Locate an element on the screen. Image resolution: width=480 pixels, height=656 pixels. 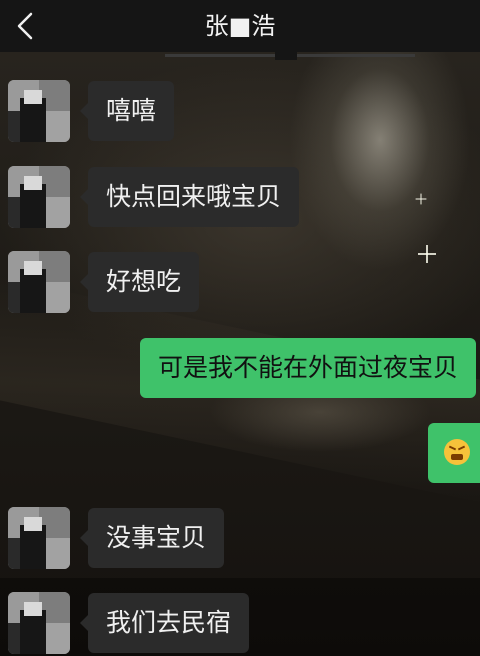
chevron-left-icon is located at coordinates (25, 26).